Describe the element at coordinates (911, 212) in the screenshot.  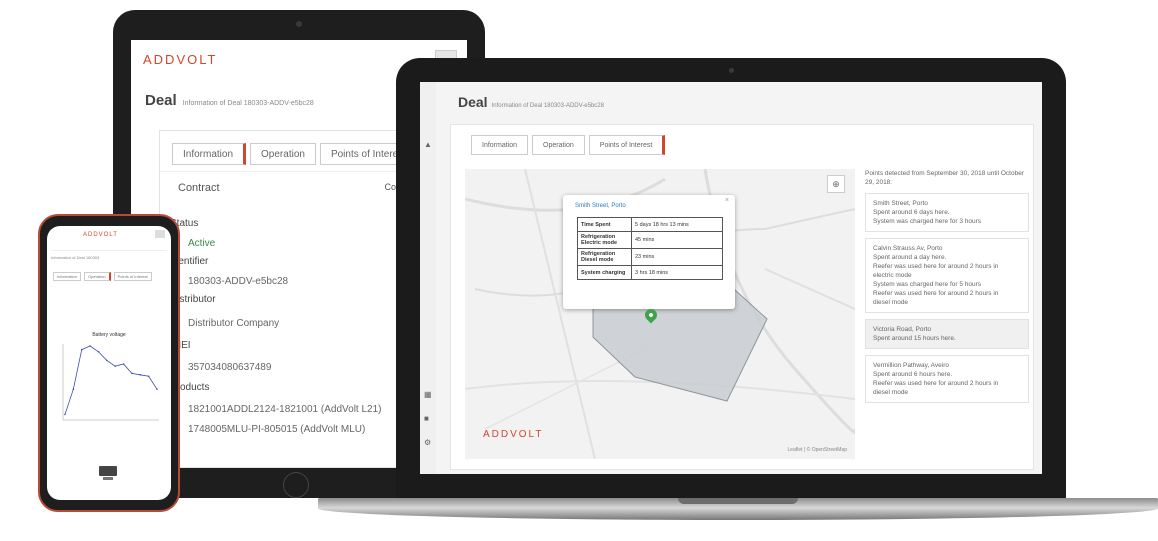
I see `poi-detail: Spent around 6 days here.` at that location.